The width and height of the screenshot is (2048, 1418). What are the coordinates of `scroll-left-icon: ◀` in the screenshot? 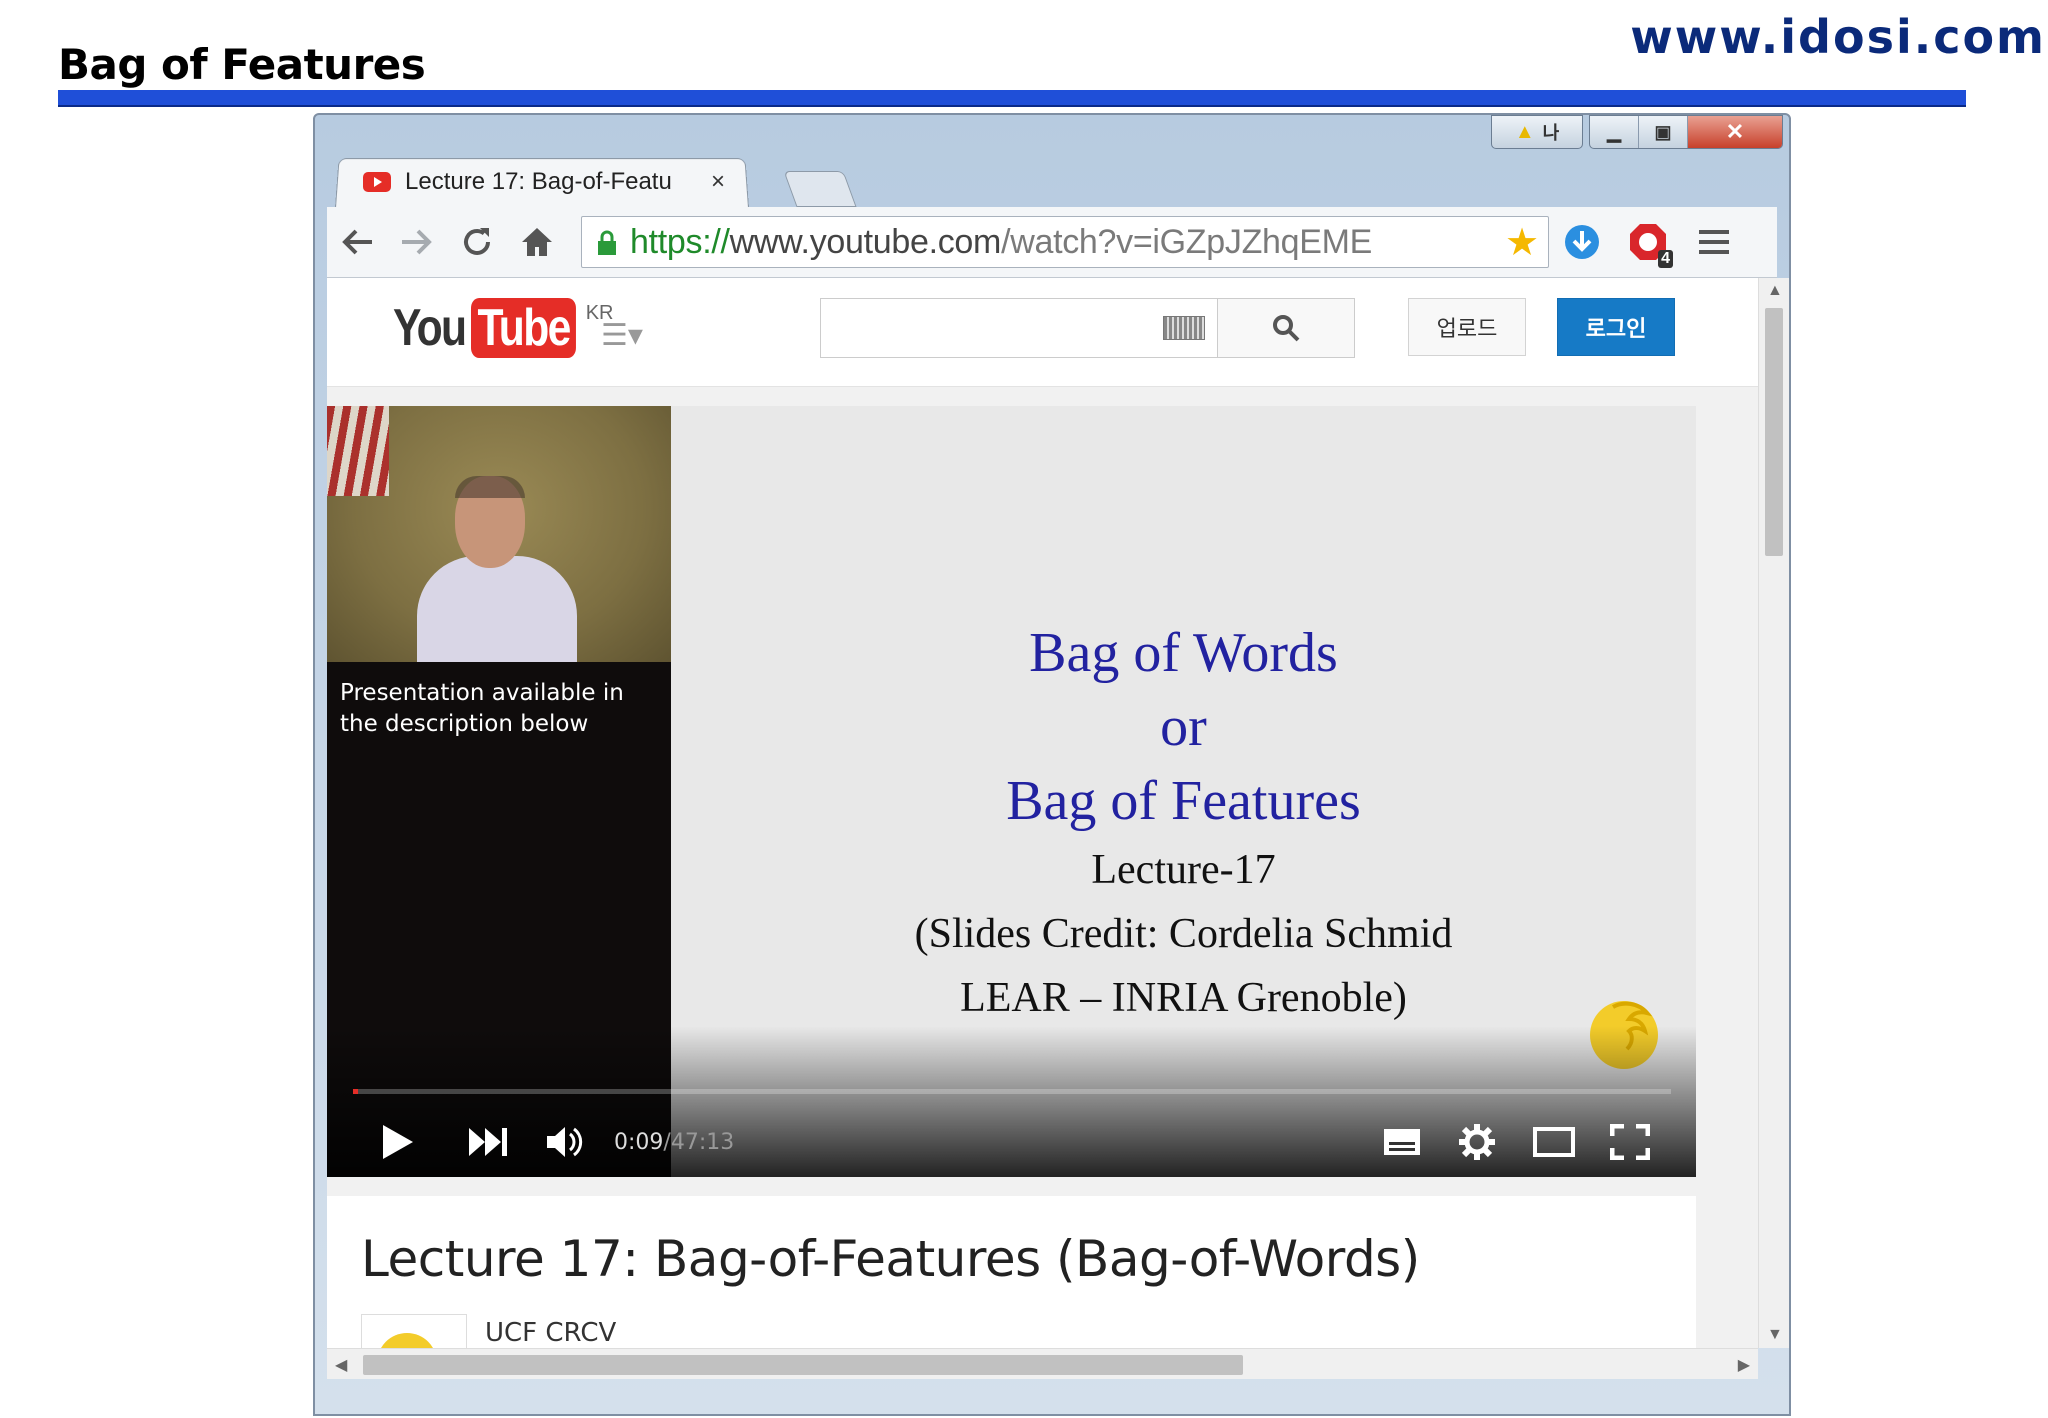 It's located at (341, 1365).